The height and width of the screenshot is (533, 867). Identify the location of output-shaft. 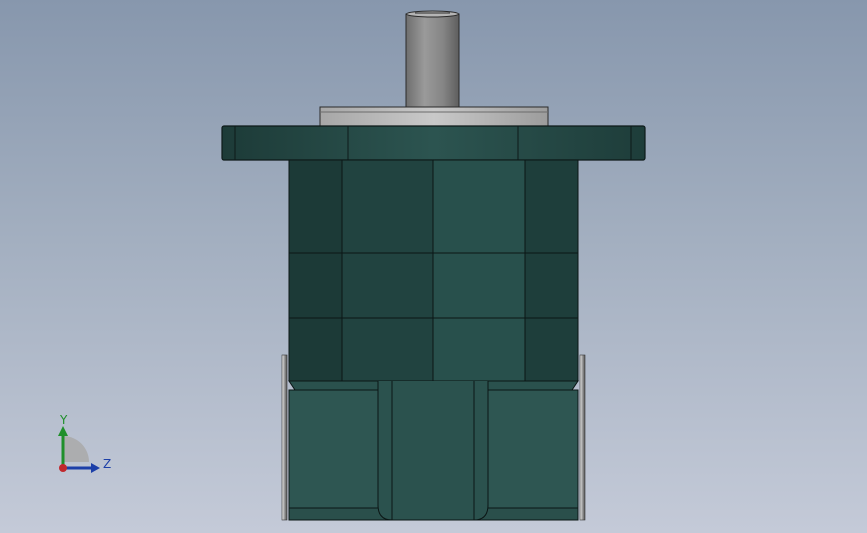
(432, 60).